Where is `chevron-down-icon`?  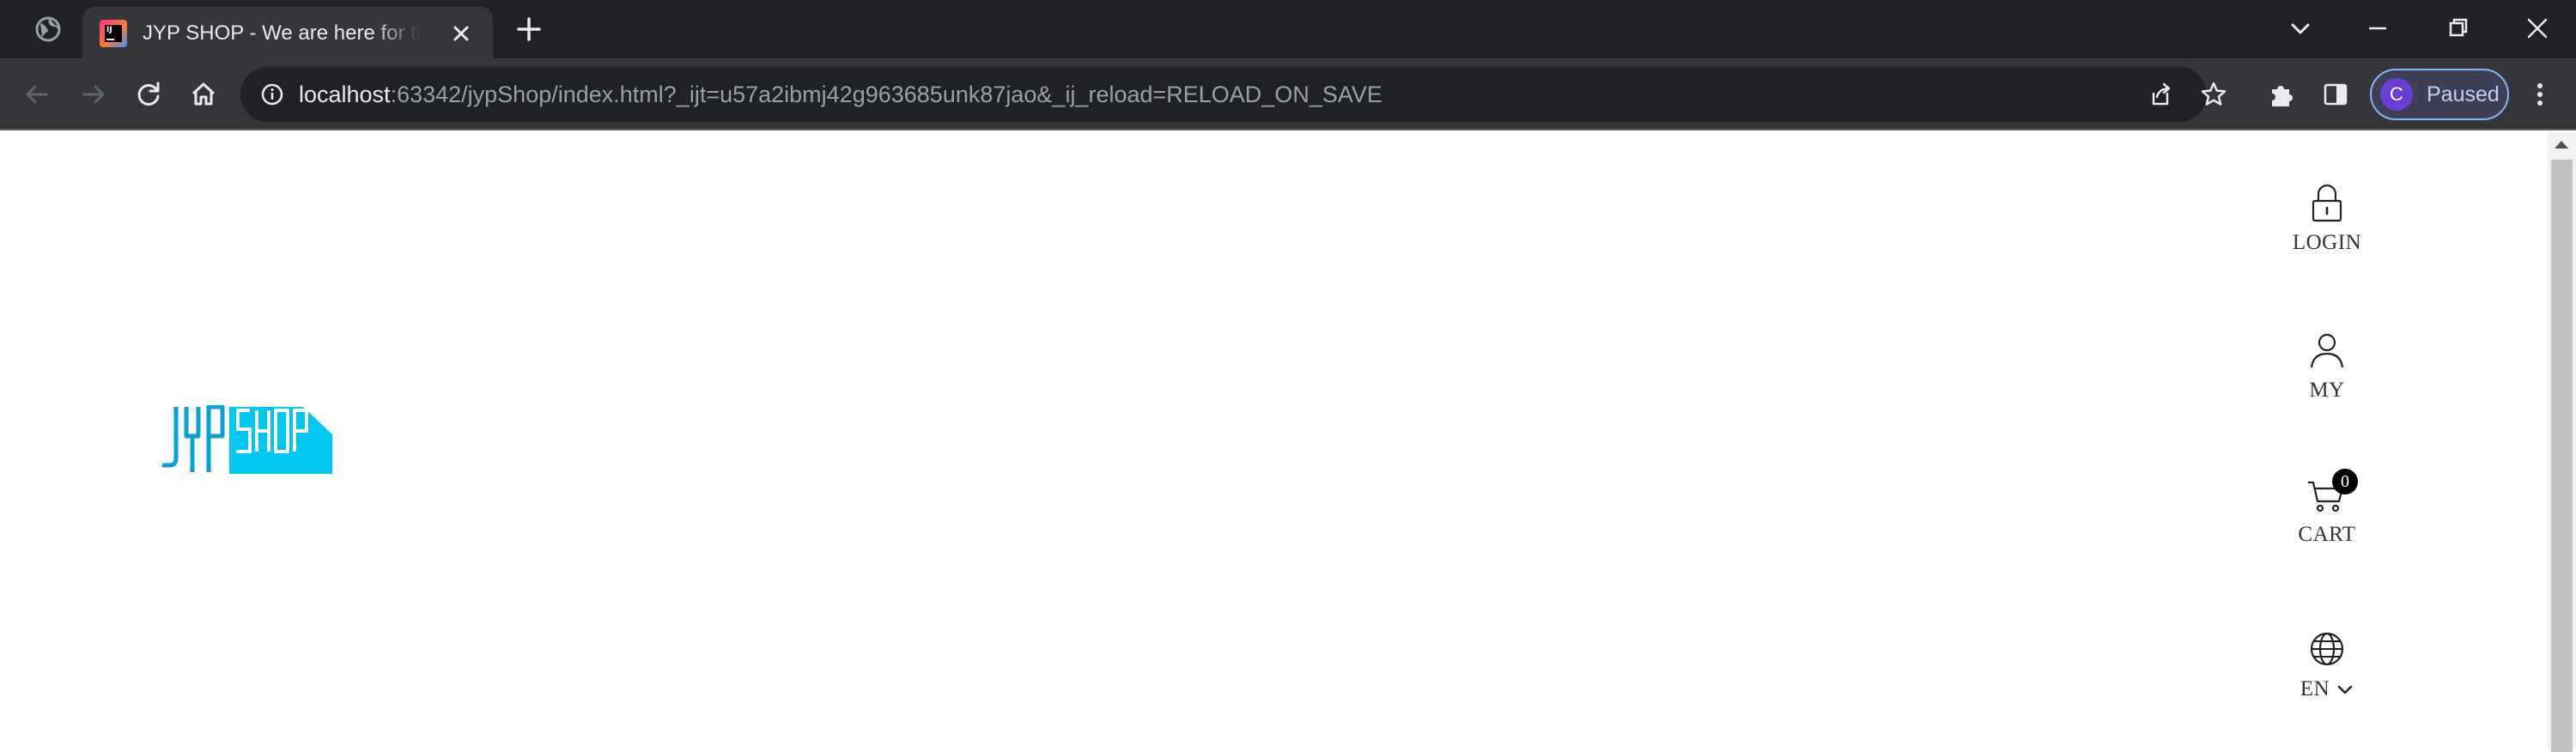 chevron-down-icon is located at coordinates (2345, 689).